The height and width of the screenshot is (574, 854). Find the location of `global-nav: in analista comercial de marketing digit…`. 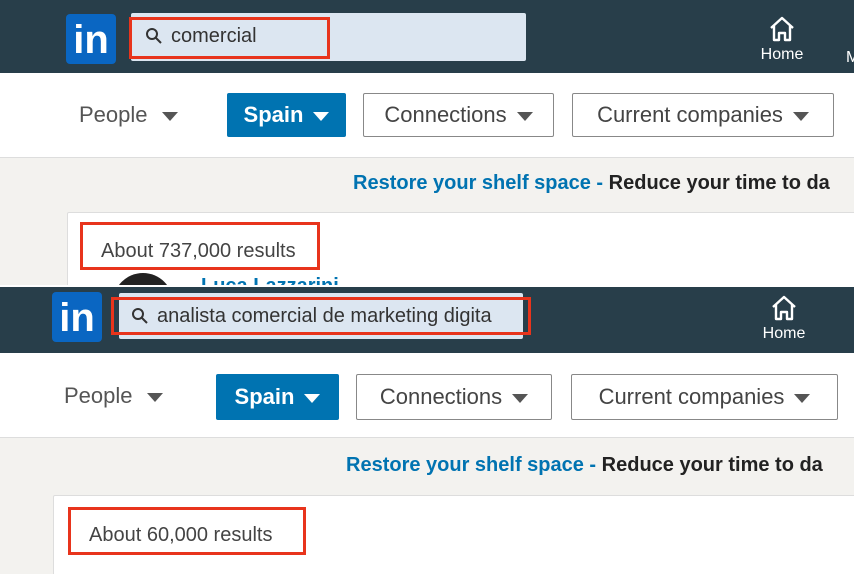

global-nav: in analista comercial de marketing digit… is located at coordinates (427, 320).